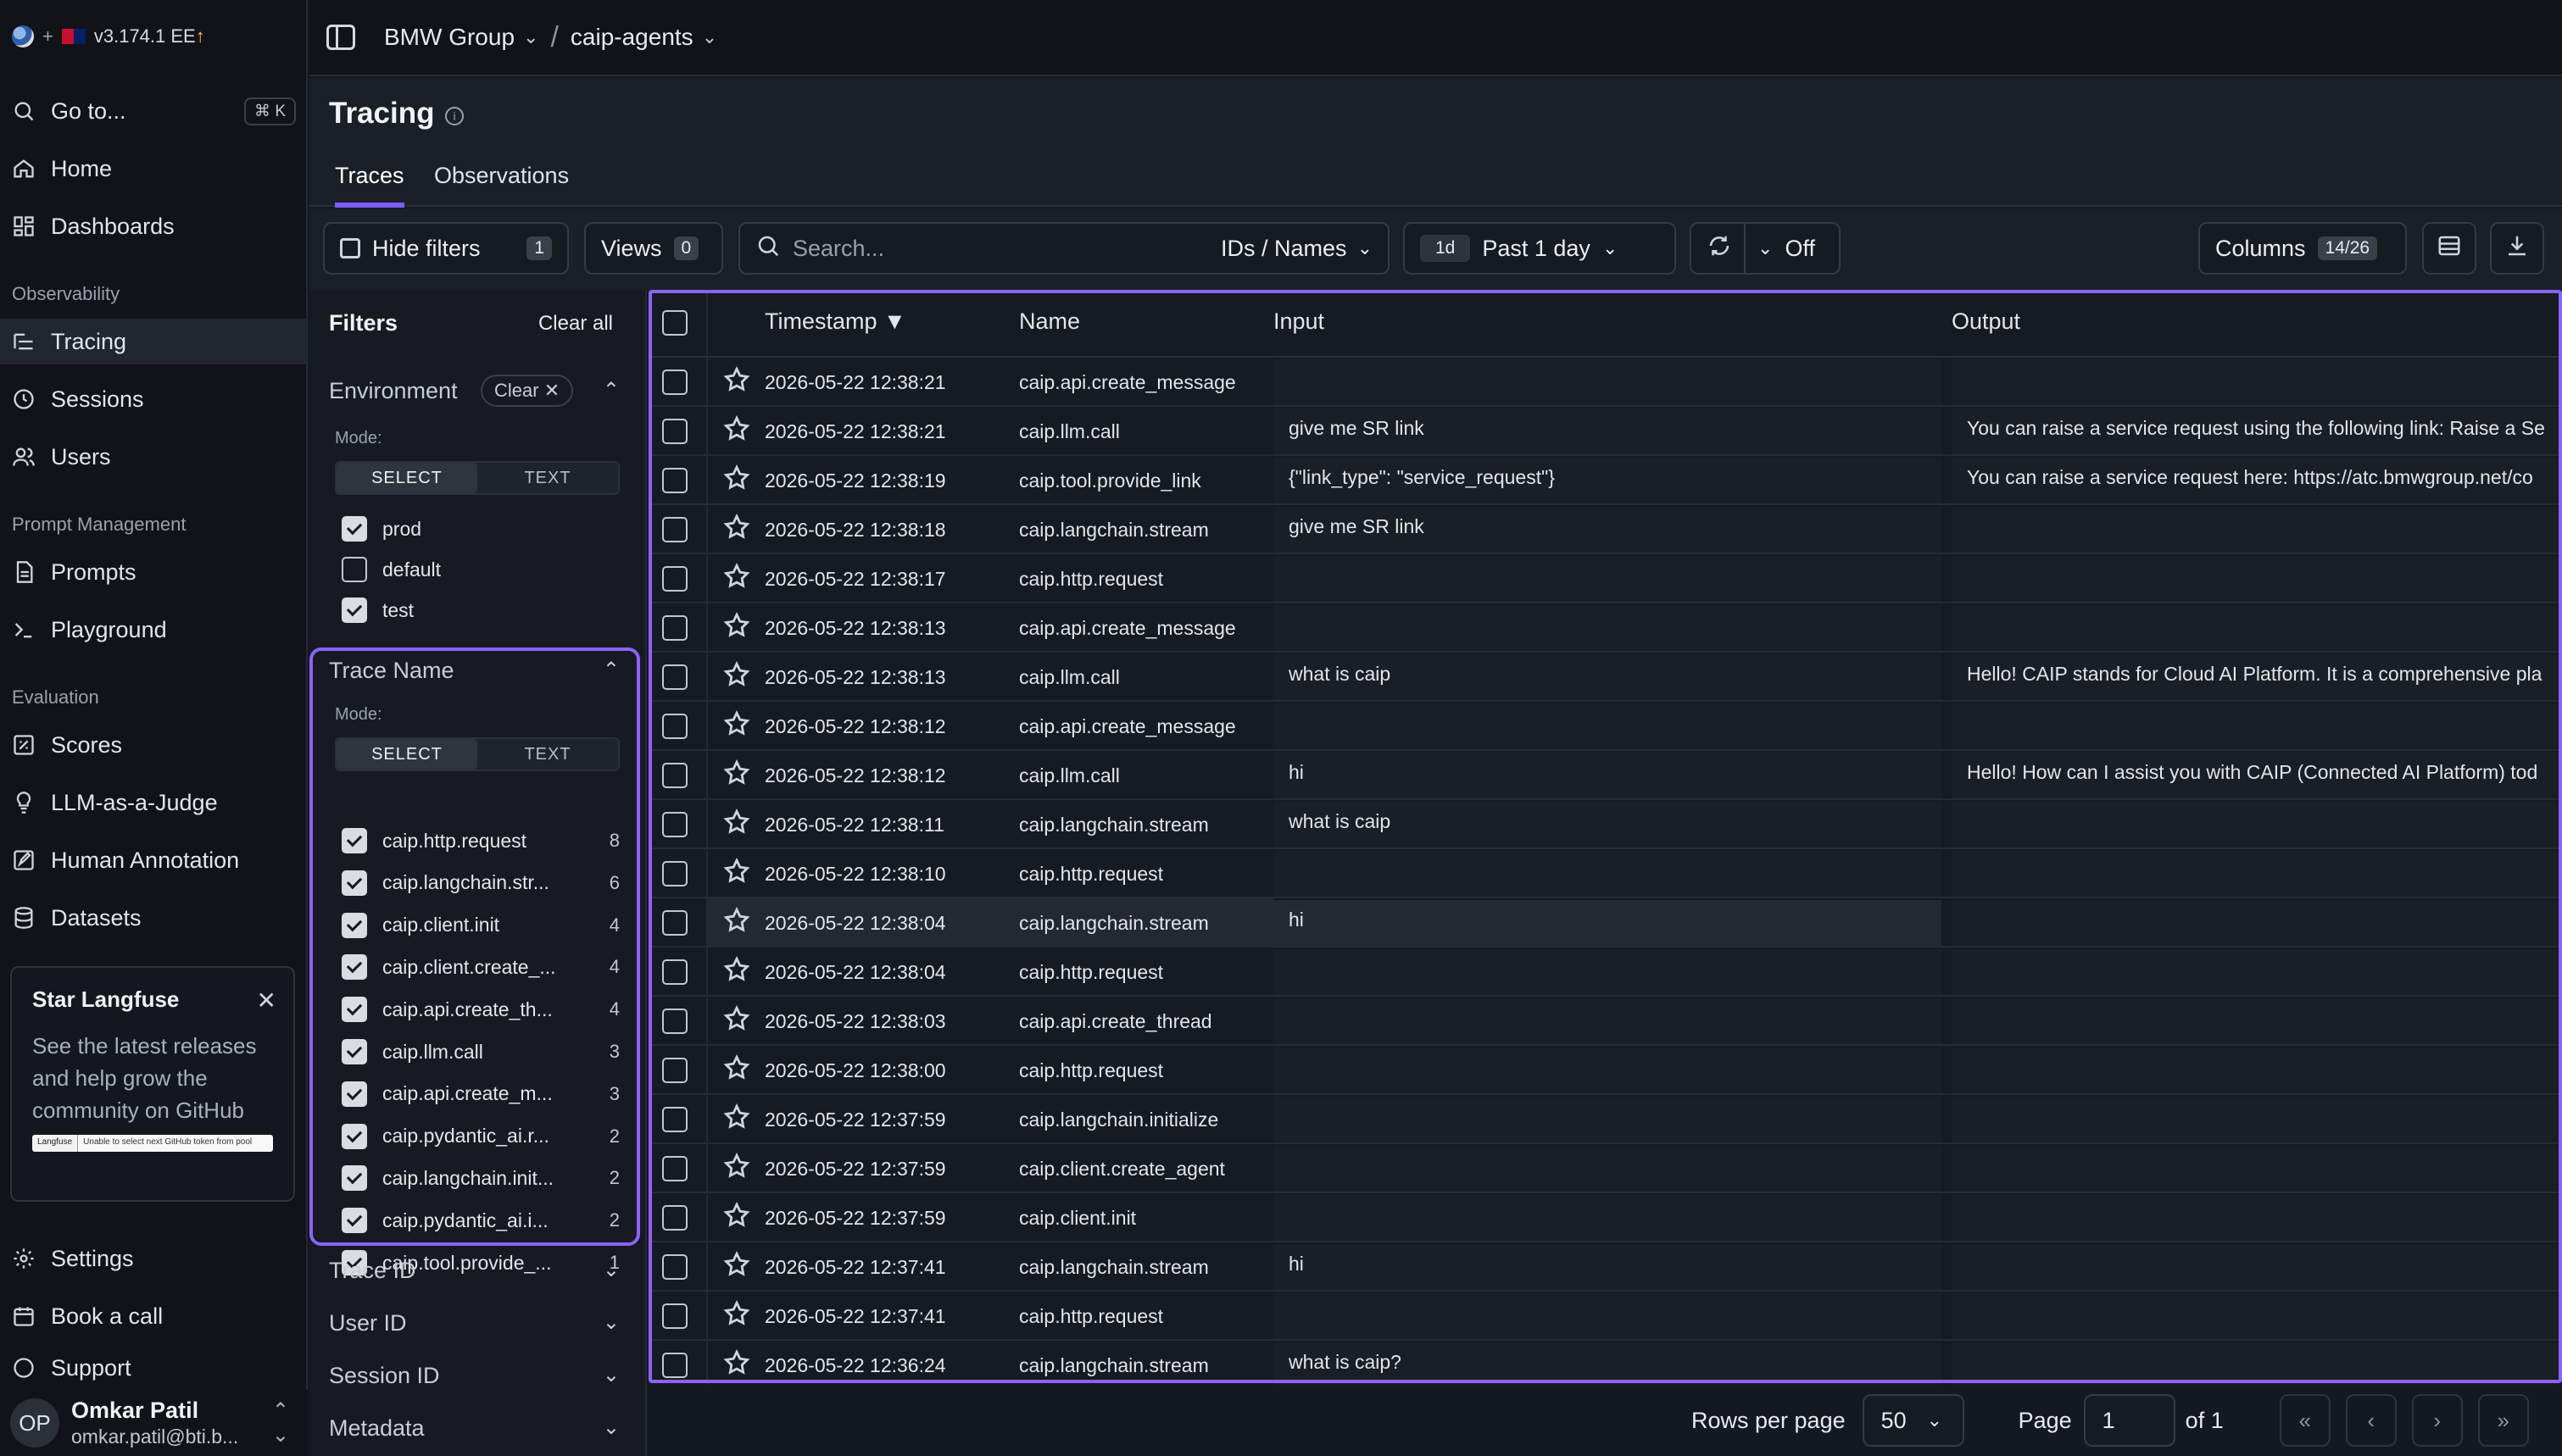  What do you see at coordinates (675, 323) in the screenshot?
I see `select-all-checkbox` at bounding box center [675, 323].